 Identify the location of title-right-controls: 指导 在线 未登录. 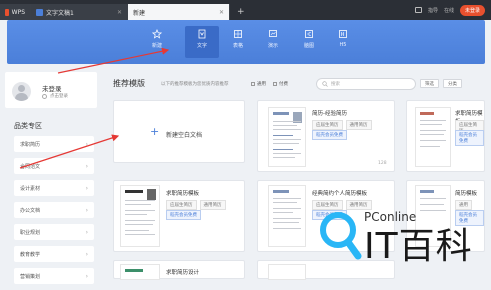
(452, 10).